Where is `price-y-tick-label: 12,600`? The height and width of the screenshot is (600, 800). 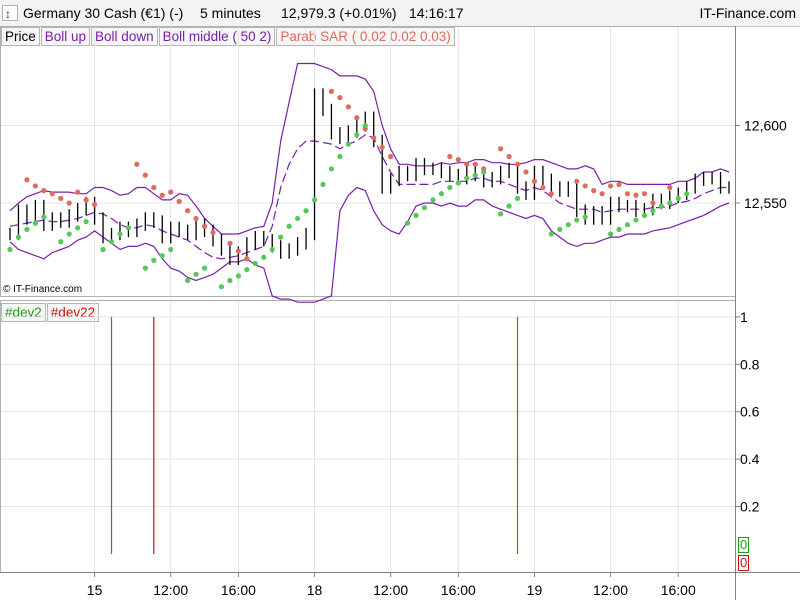
price-y-tick-label: 12,600 is located at coordinates (765, 126).